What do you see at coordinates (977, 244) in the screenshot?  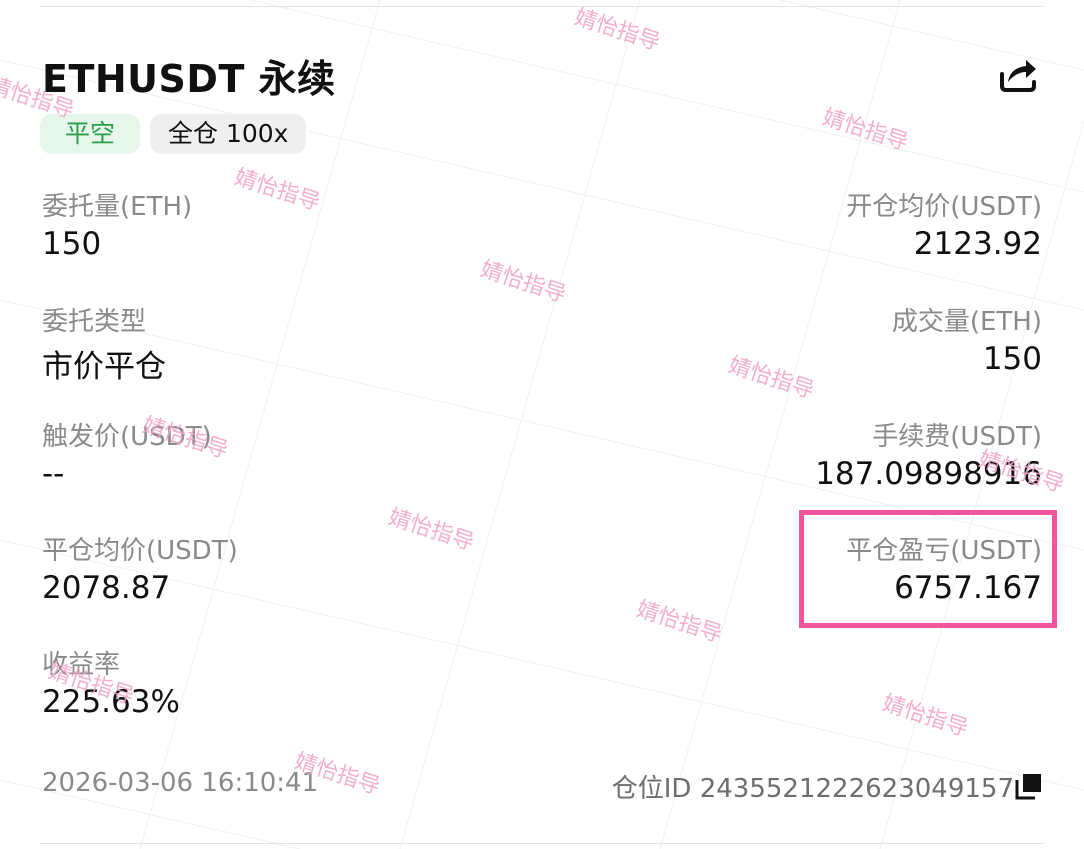 I see `open-avg-price-value: 2123.92` at bounding box center [977, 244].